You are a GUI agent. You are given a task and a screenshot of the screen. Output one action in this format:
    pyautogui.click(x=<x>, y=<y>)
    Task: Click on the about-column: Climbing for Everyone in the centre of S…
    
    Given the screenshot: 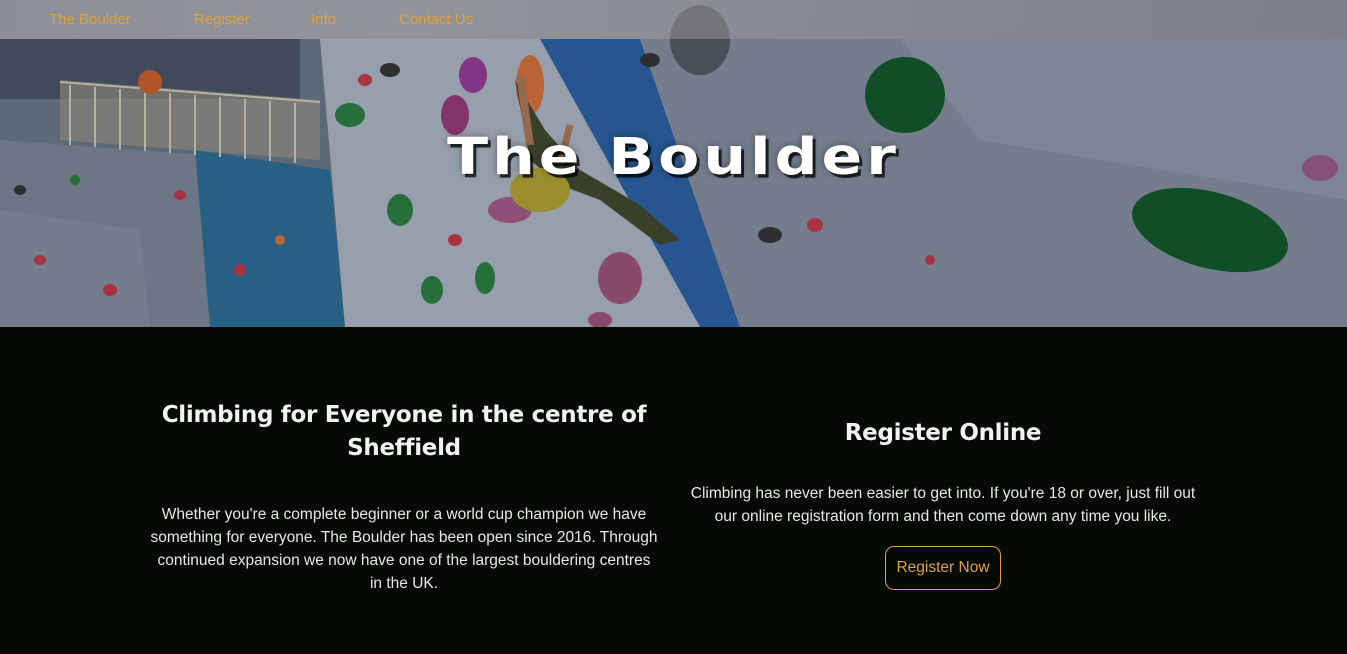 What is the action you would take?
    pyautogui.click(x=404, y=497)
    